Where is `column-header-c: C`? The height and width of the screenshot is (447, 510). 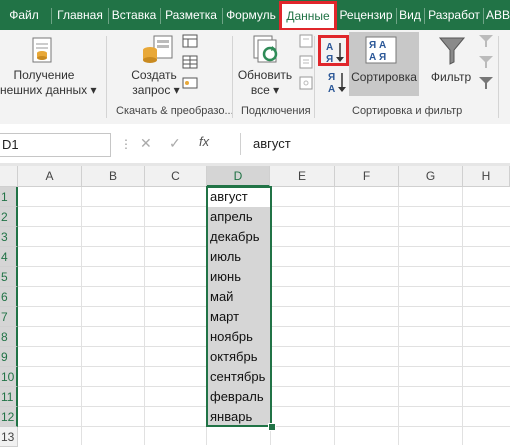 column-header-c: C is located at coordinates (176, 176).